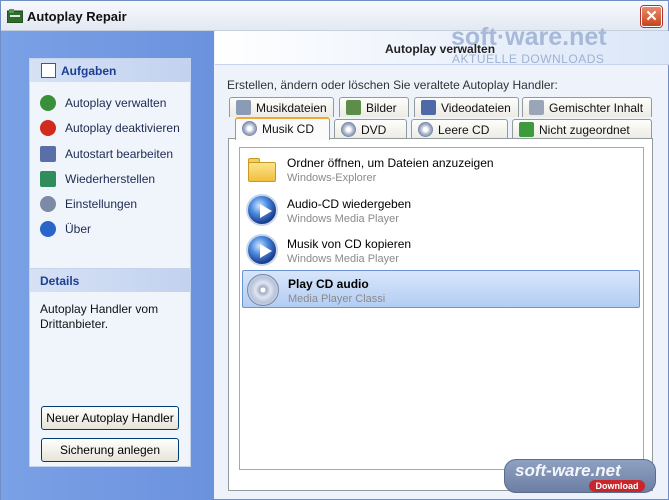 This screenshot has height=500, width=669. What do you see at coordinates (15, 16) in the screenshot?
I see `app-icon` at bounding box center [15, 16].